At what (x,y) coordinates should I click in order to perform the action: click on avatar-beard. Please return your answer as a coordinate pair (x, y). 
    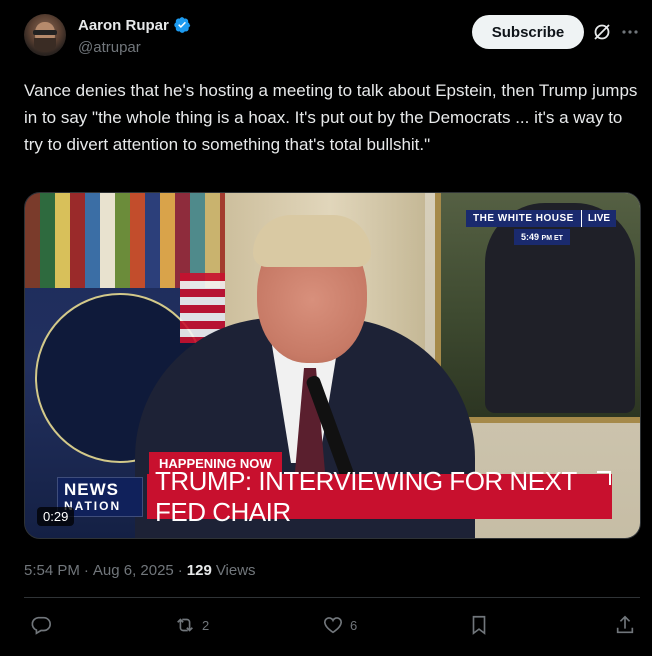
    Looking at the image, I should click on (45, 45).